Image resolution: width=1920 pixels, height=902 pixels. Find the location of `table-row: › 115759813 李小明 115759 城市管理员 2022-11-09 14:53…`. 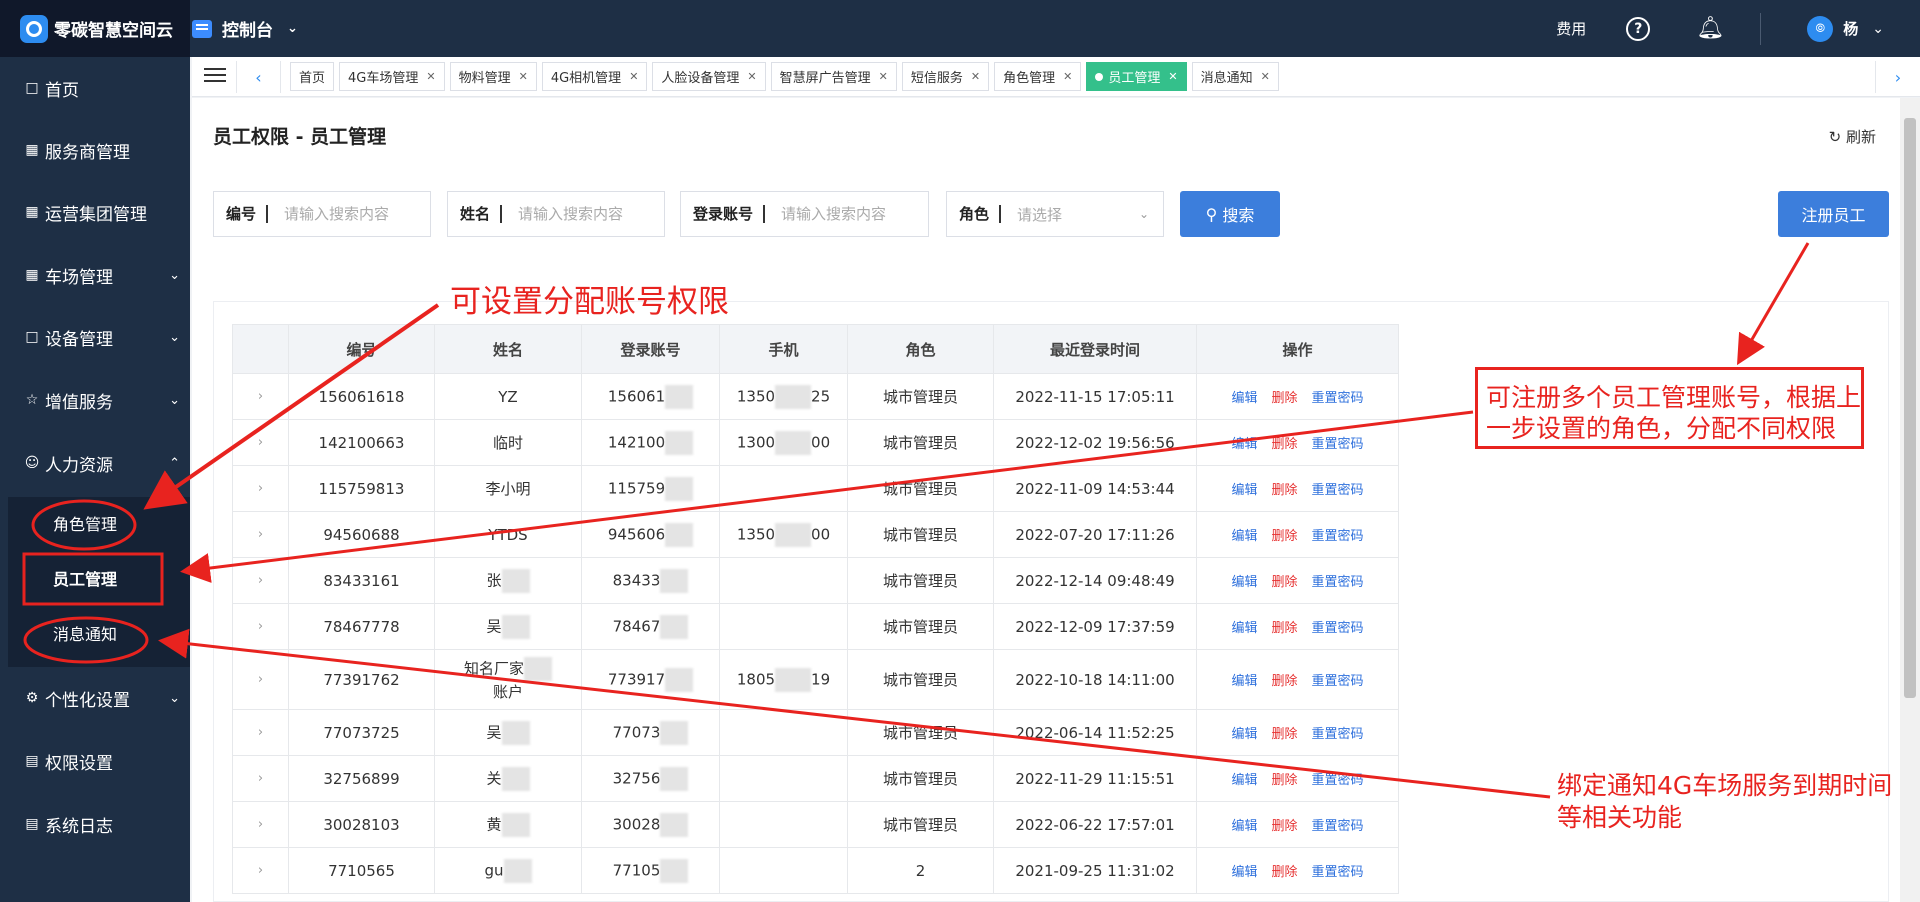

table-row: › 115759813 李小明 115759 城市管理员 2022-11-09 14:53… is located at coordinates (815, 488).